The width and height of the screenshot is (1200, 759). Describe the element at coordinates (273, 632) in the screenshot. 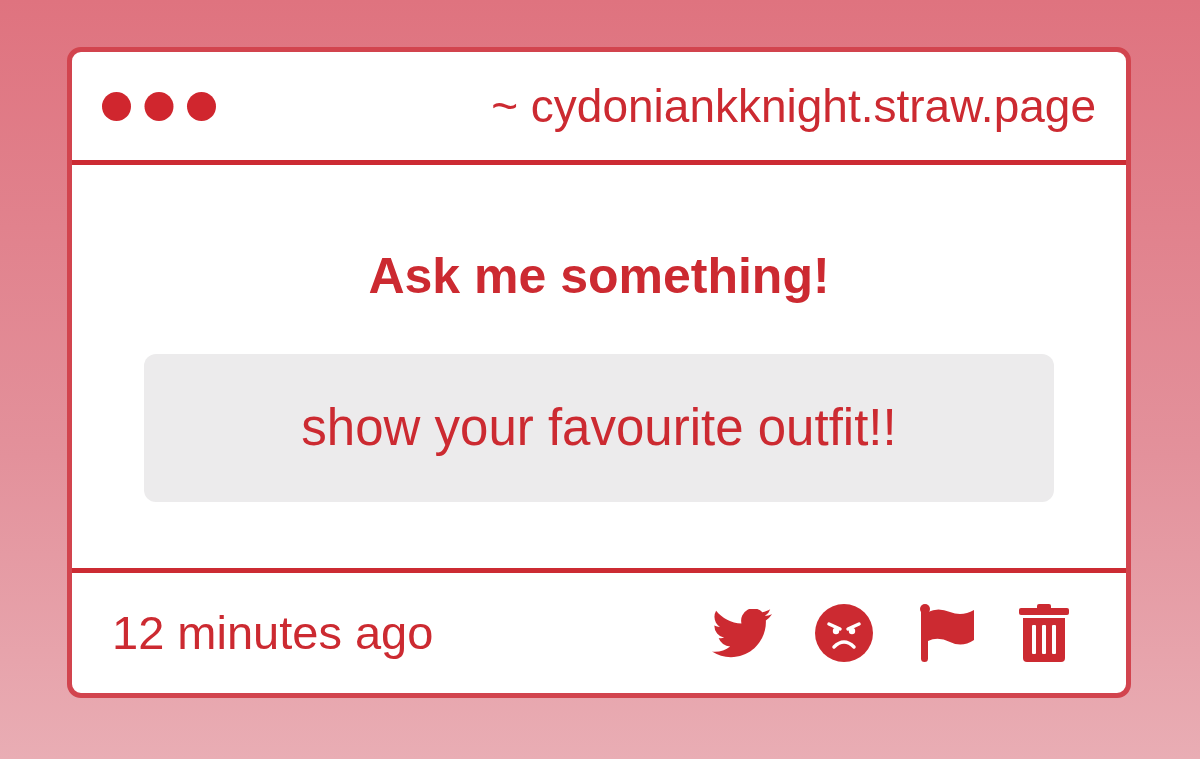

I see `timestamp: 12 minutes ago` at that location.